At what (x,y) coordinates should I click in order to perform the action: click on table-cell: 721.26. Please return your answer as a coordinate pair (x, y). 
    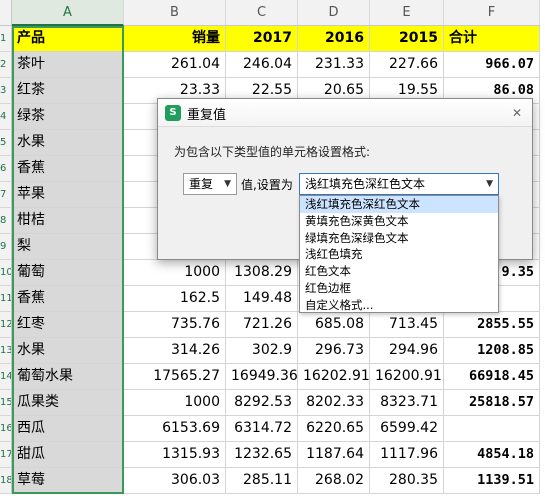
    Looking at the image, I should click on (262, 325).